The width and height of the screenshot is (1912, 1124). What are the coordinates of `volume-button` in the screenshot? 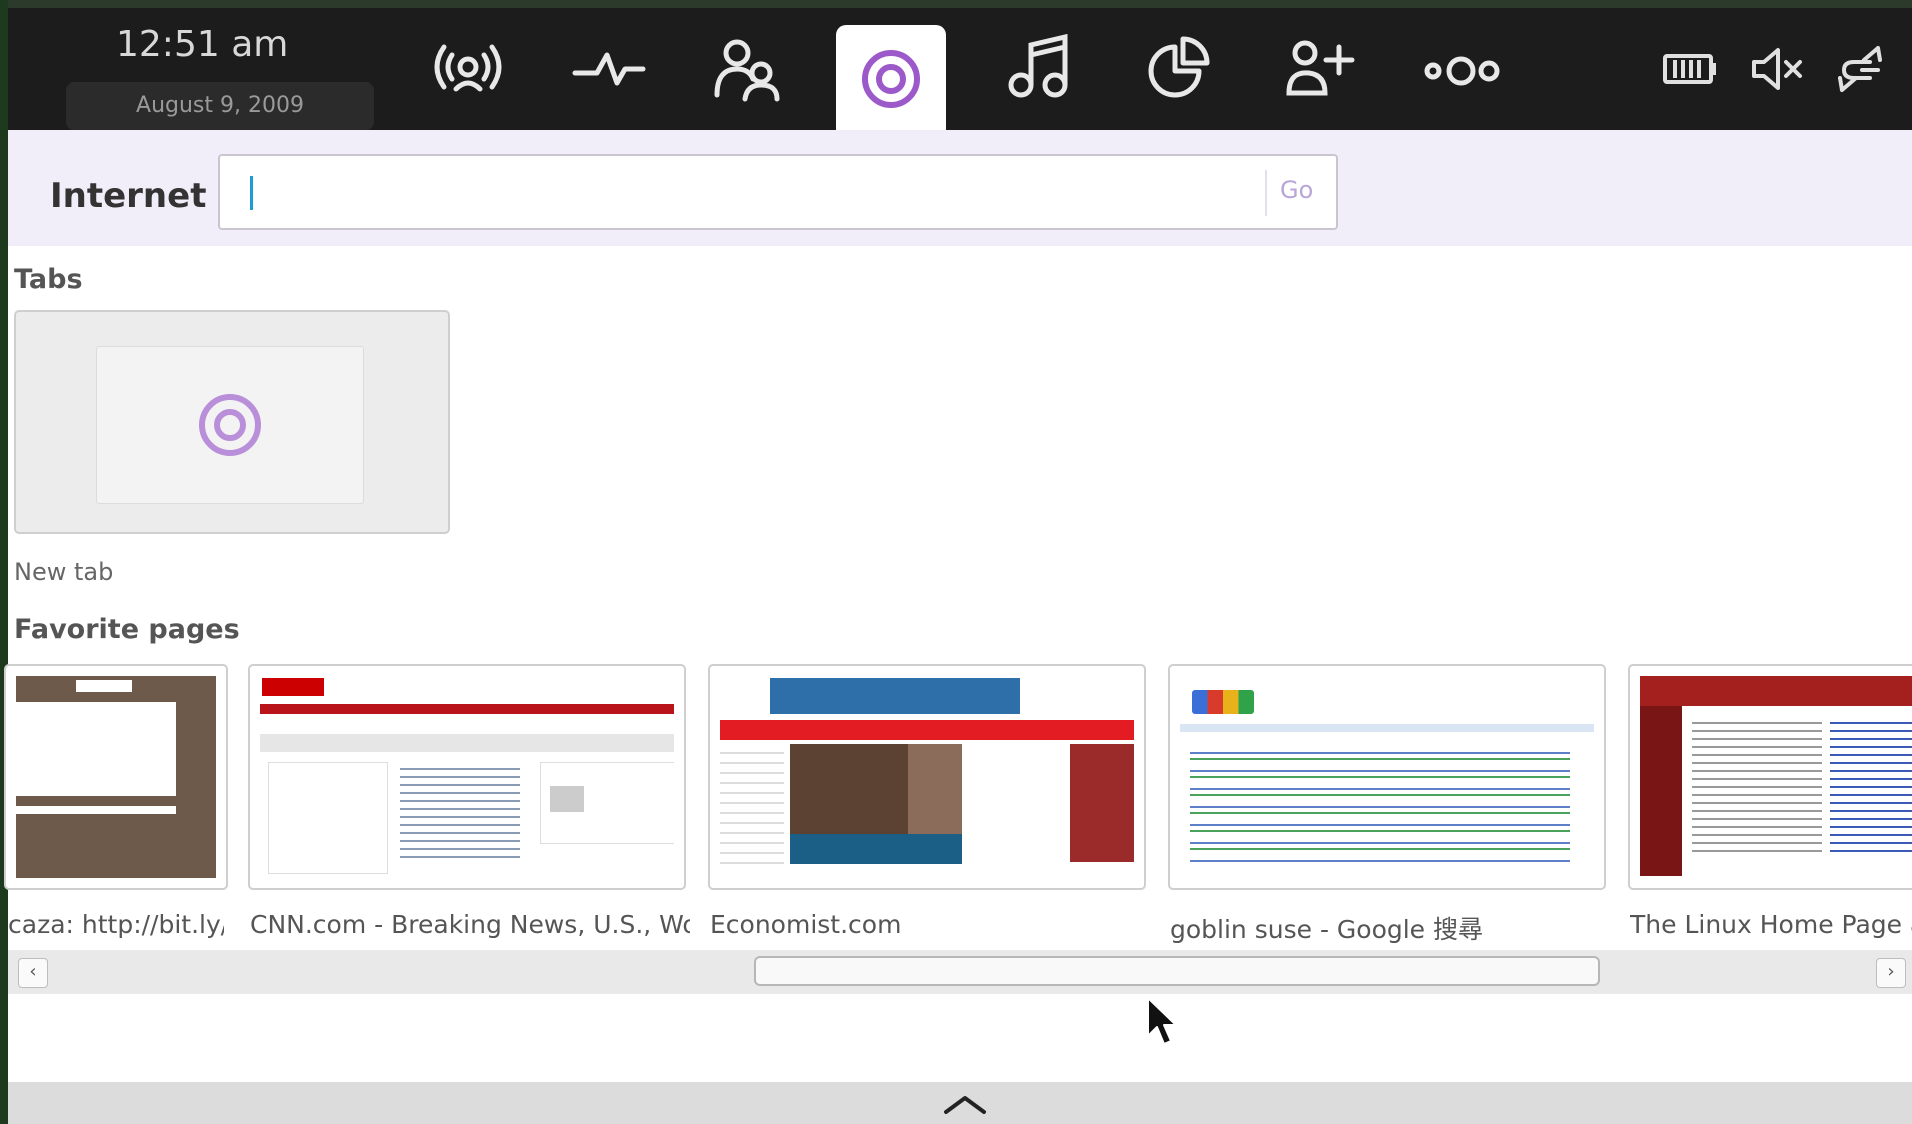 It's located at (1777, 69).